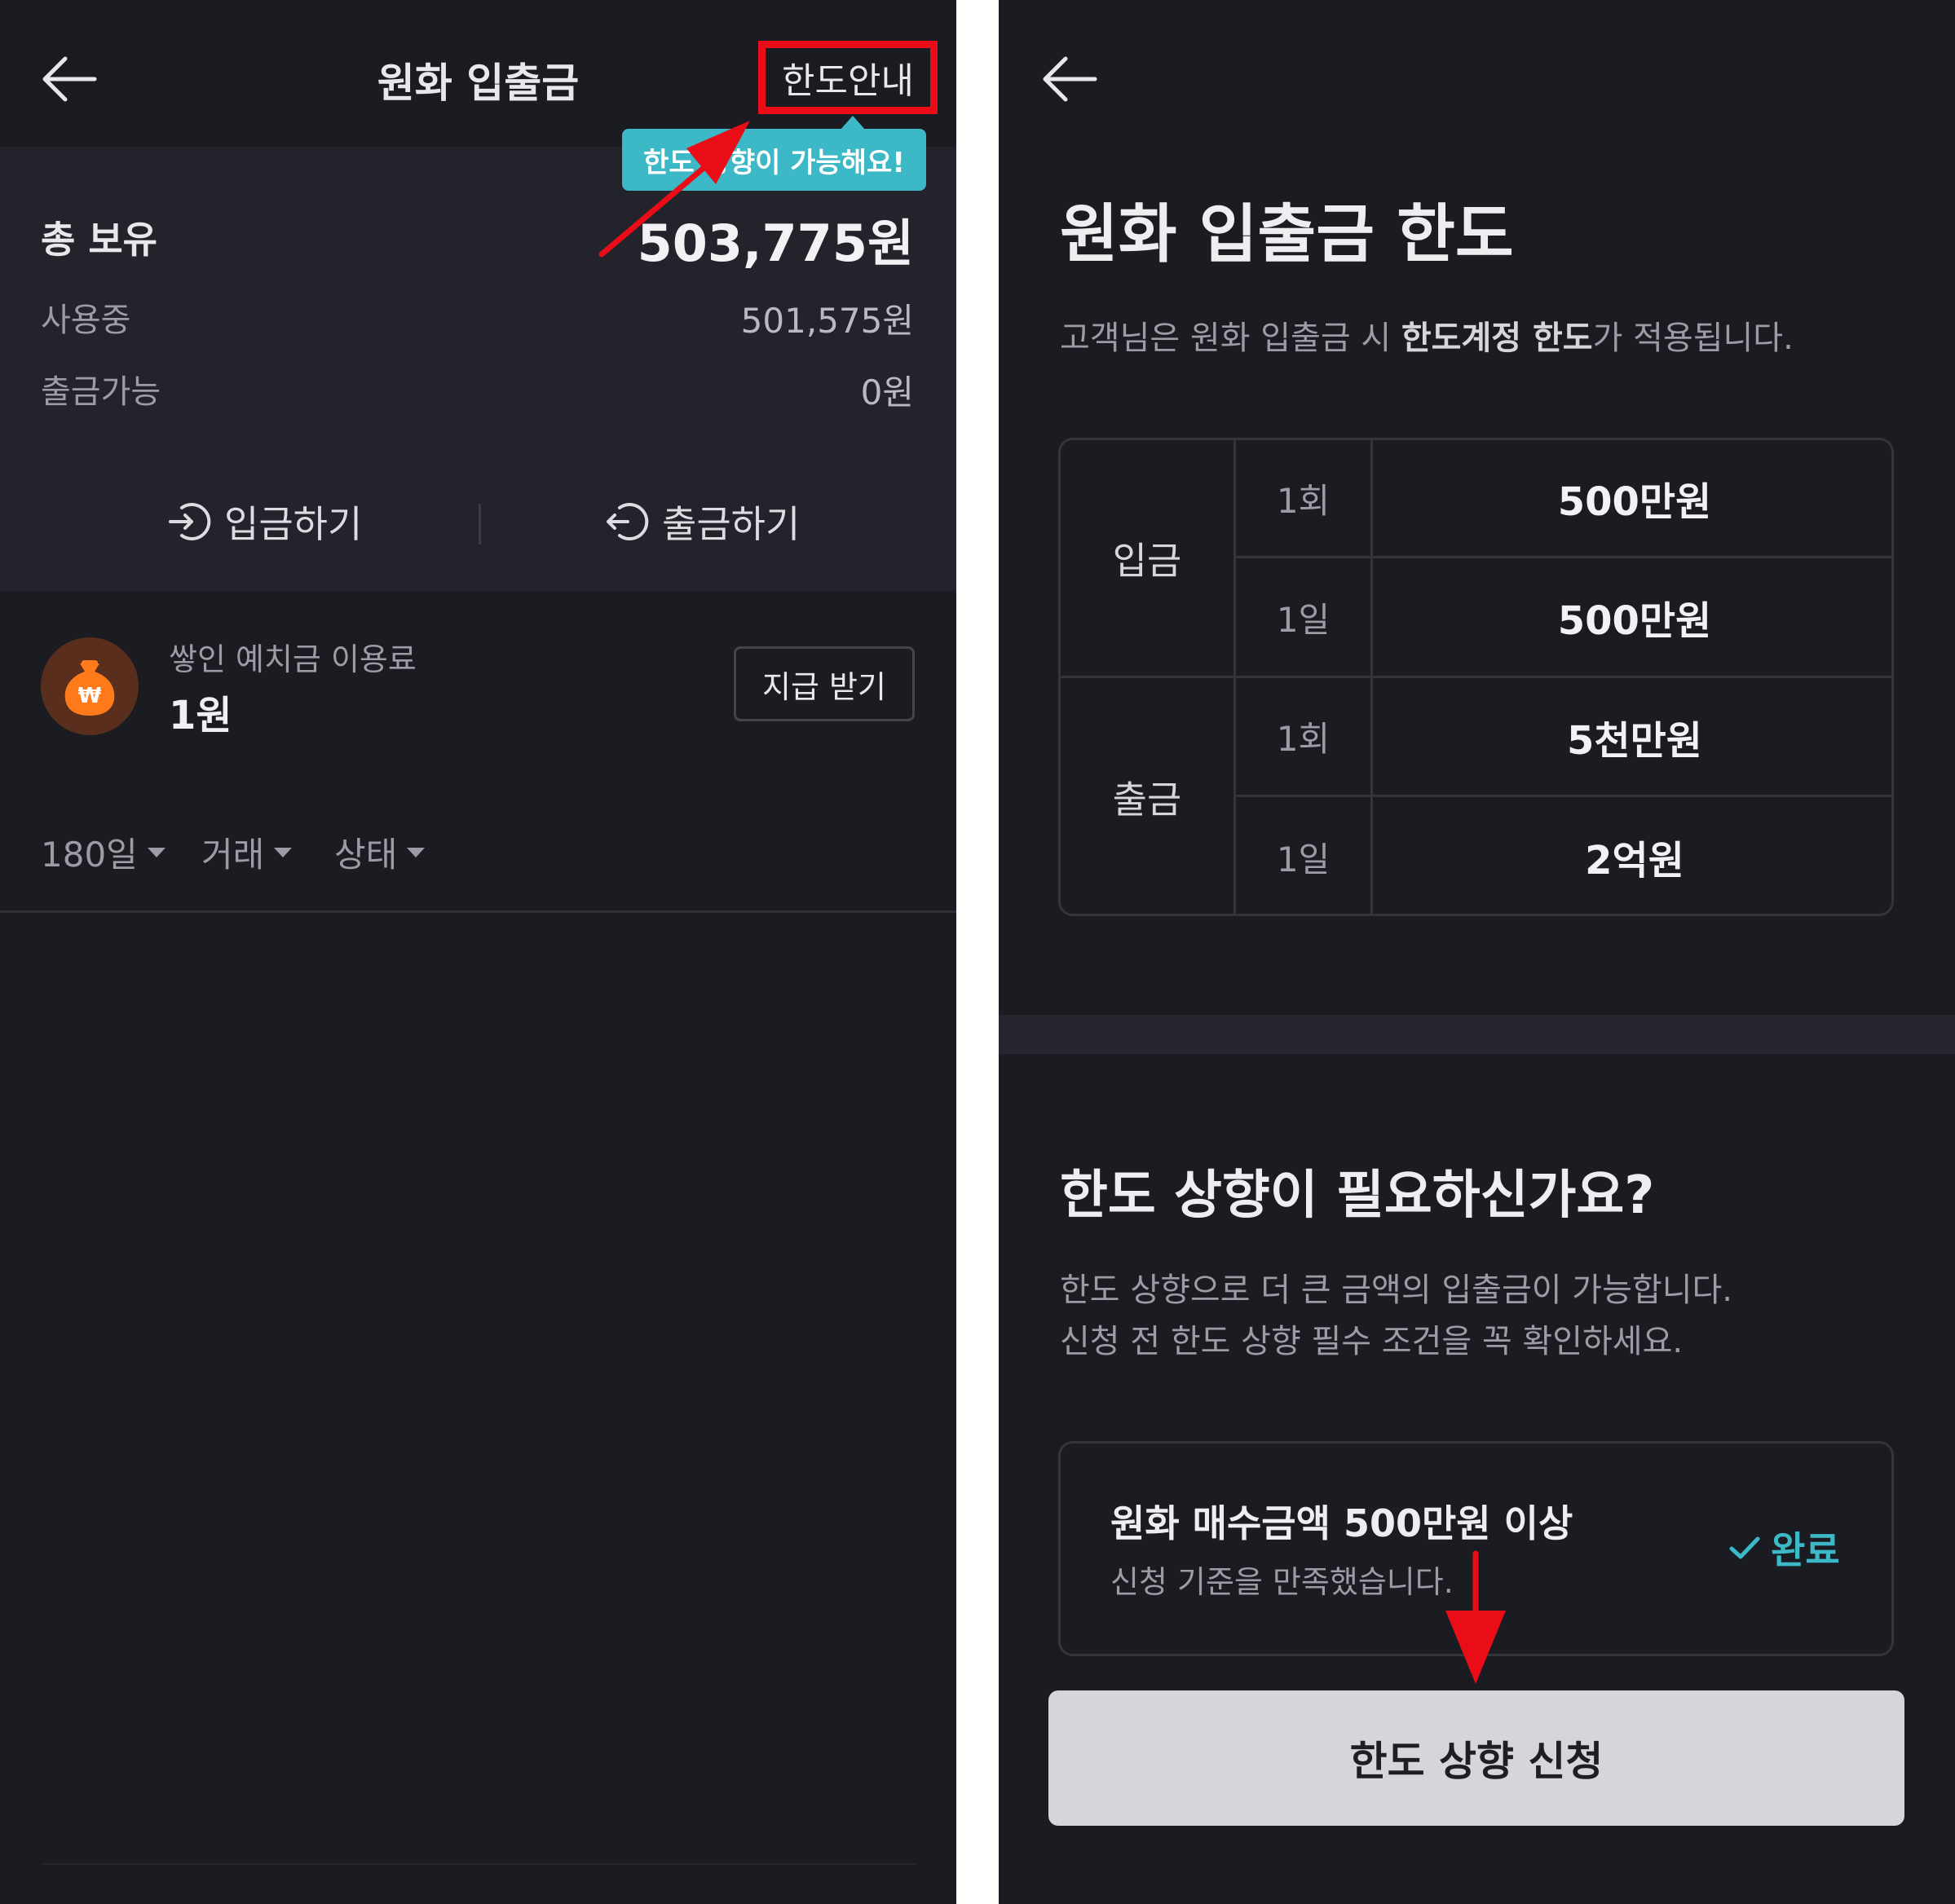  I want to click on filter-transaction-label: 거래, so click(233, 855).